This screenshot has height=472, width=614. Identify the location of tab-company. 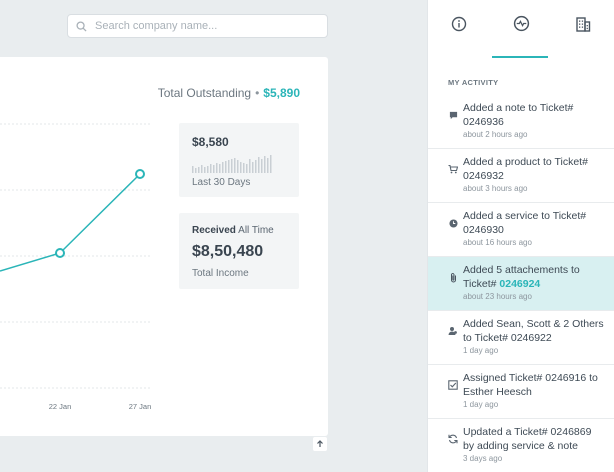
(583, 26).